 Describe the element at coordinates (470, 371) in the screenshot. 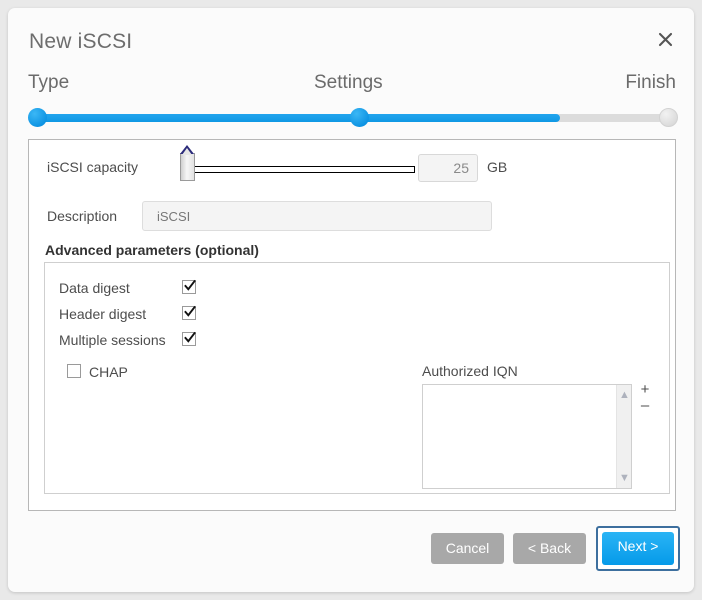

I see `authorized-iqn-label: Authorized IQN` at that location.